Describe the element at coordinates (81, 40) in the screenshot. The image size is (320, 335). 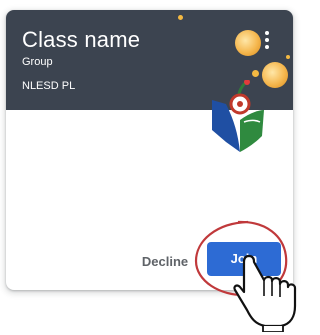
I see `class-name: Class name` at that location.